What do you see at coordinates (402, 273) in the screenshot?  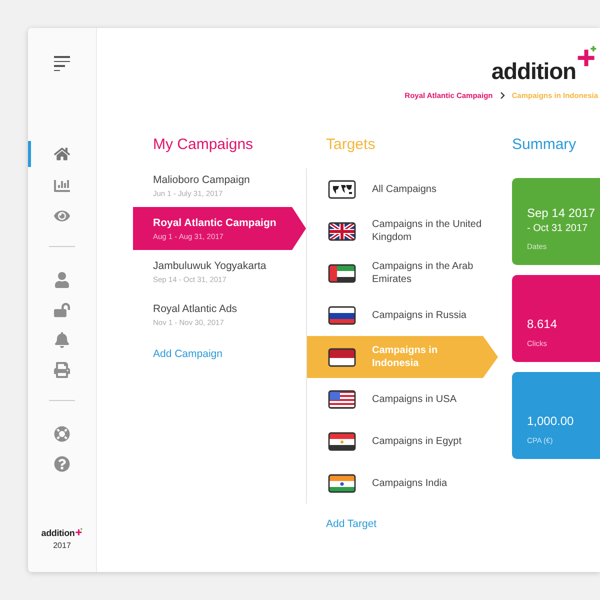 I see `target-item: Campaigns in the Arab Emirates` at bounding box center [402, 273].